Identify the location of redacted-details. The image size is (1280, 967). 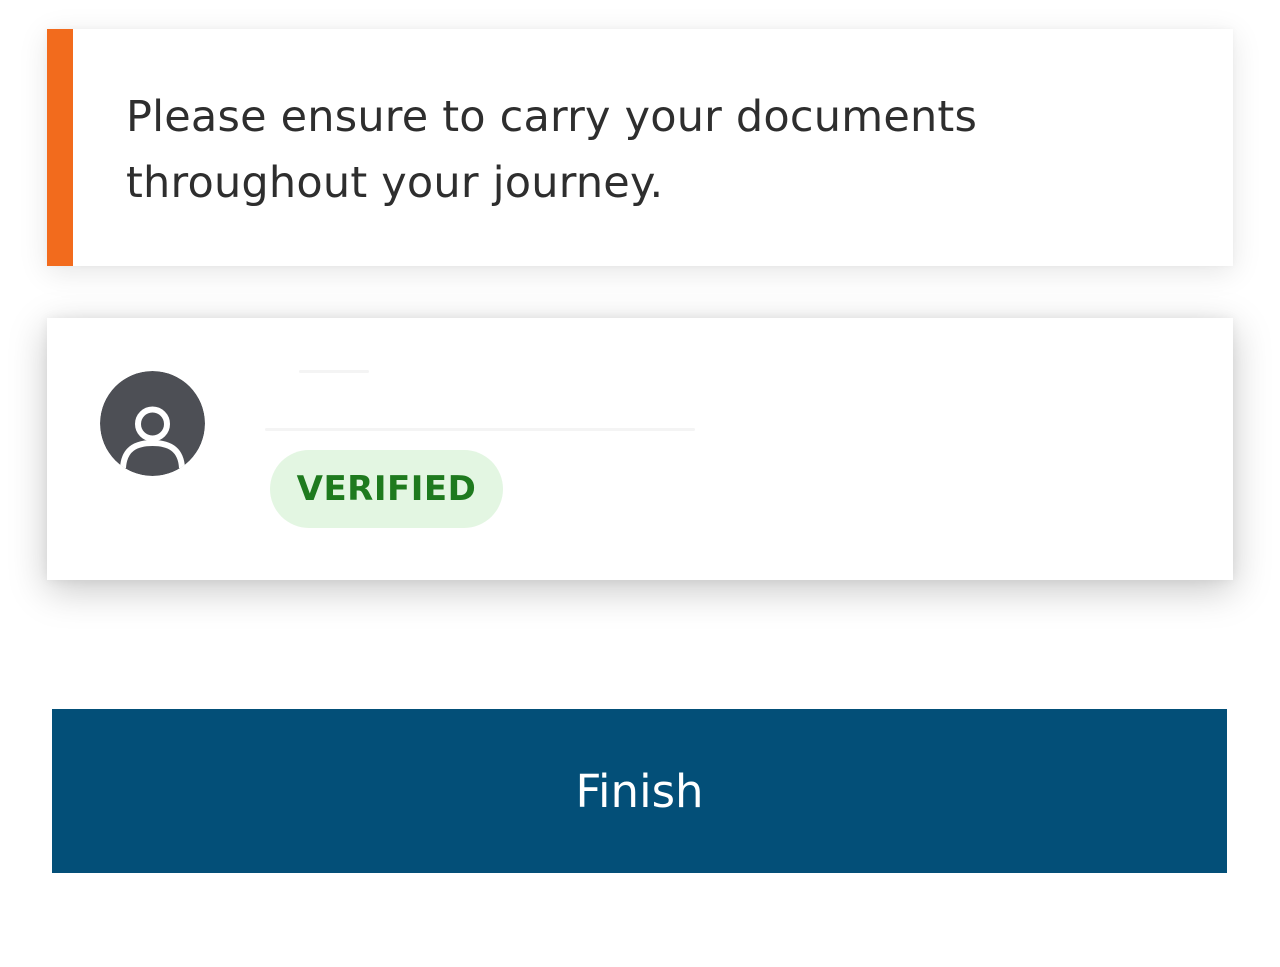
(480, 429).